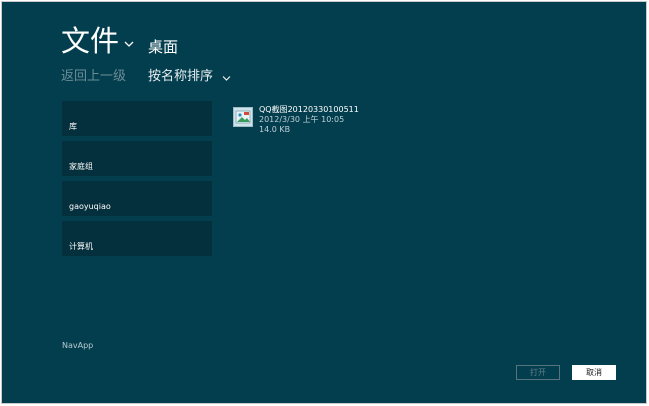 This screenshot has width=649, height=406. What do you see at coordinates (78, 345) in the screenshot?
I see `app-name: NavApp` at bounding box center [78, 345].